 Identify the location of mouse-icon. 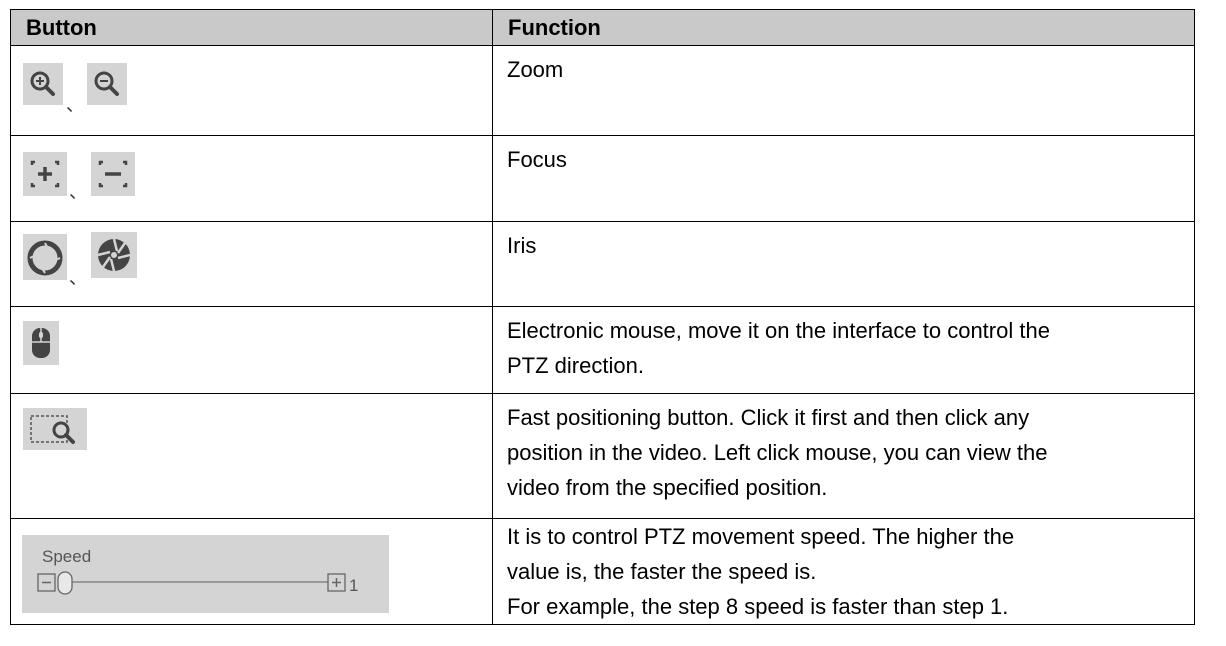
(41, 343).